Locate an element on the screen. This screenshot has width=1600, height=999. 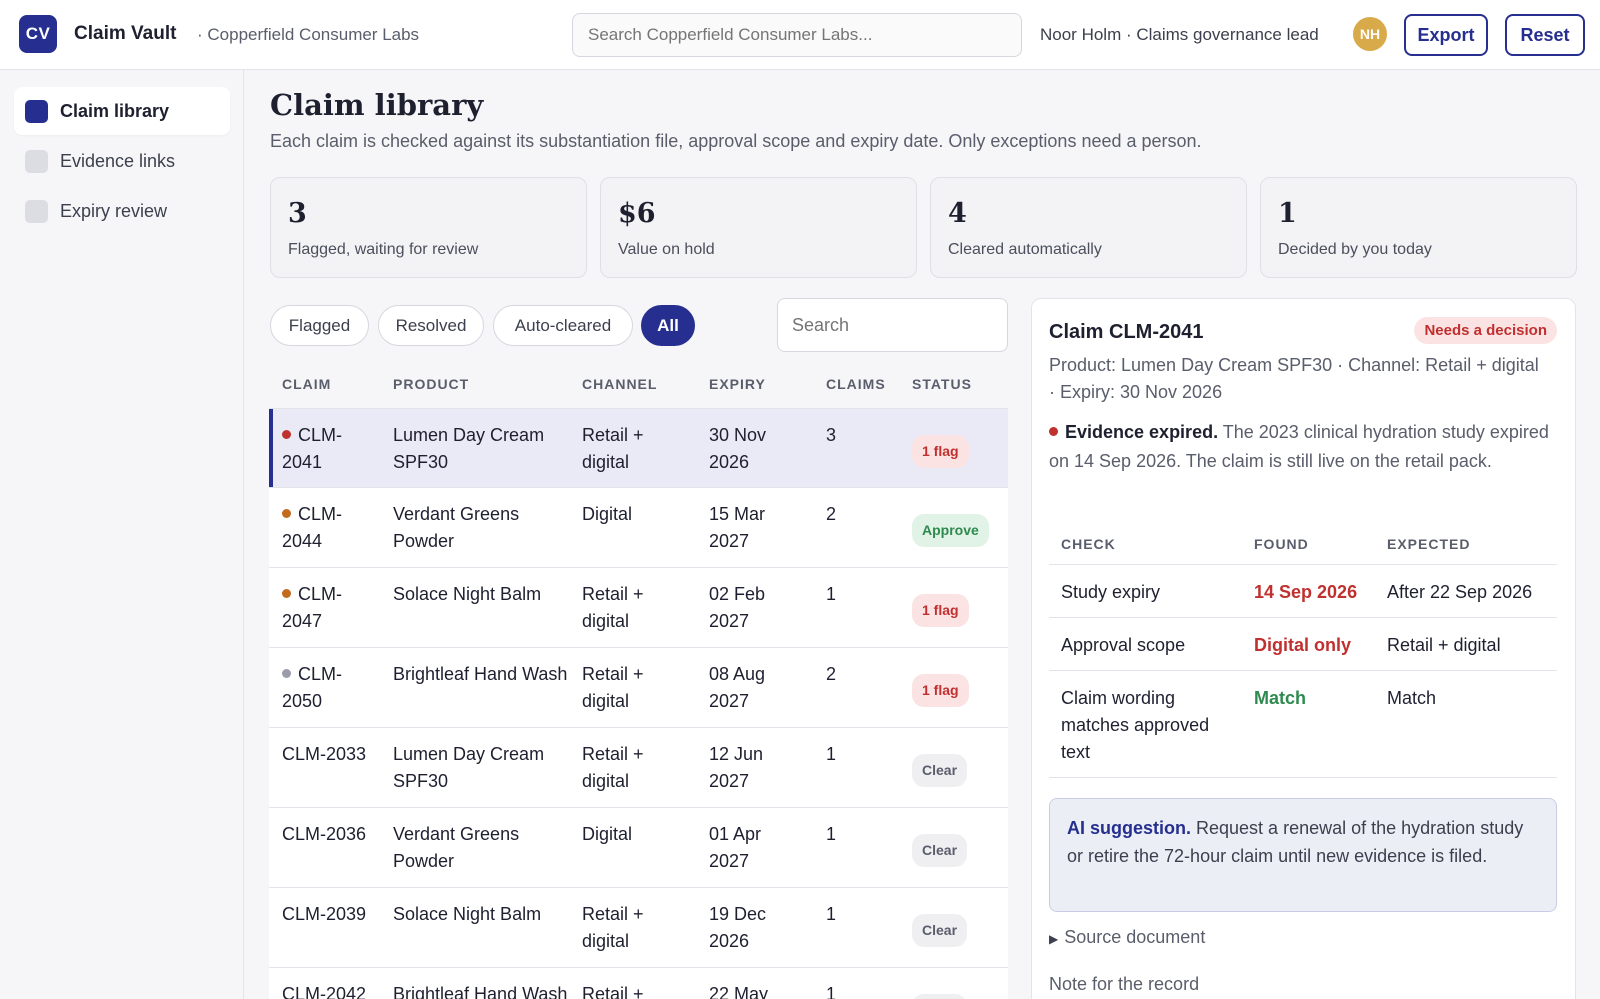
sidebar-item-label: Claim library is located at coordinates (115, 110).